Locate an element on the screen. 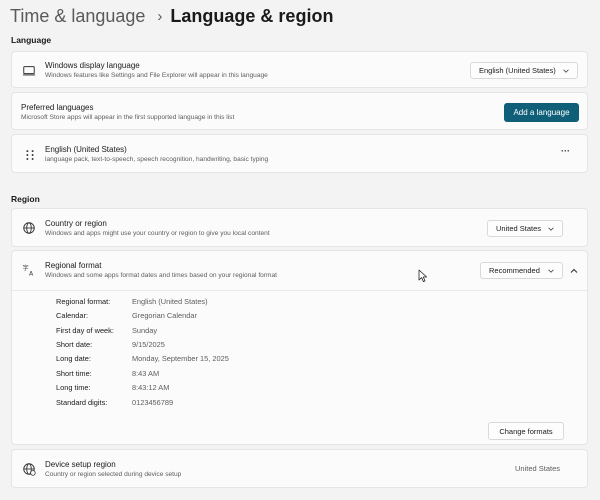 This screenshot has width=600, height=500. chevron-up-icon is located at coordinates (574, 271).